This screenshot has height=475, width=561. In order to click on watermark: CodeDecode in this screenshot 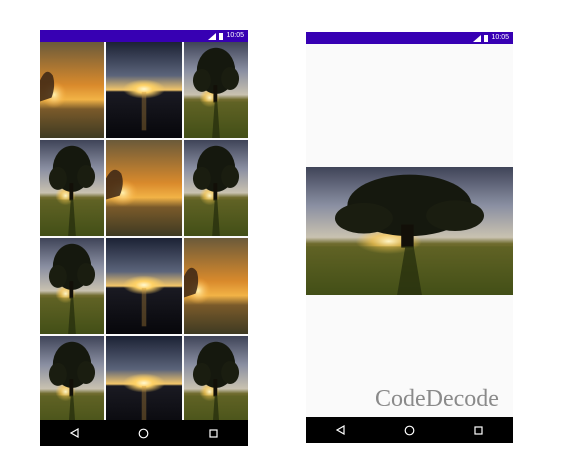, I will do `click(437, 399)`.